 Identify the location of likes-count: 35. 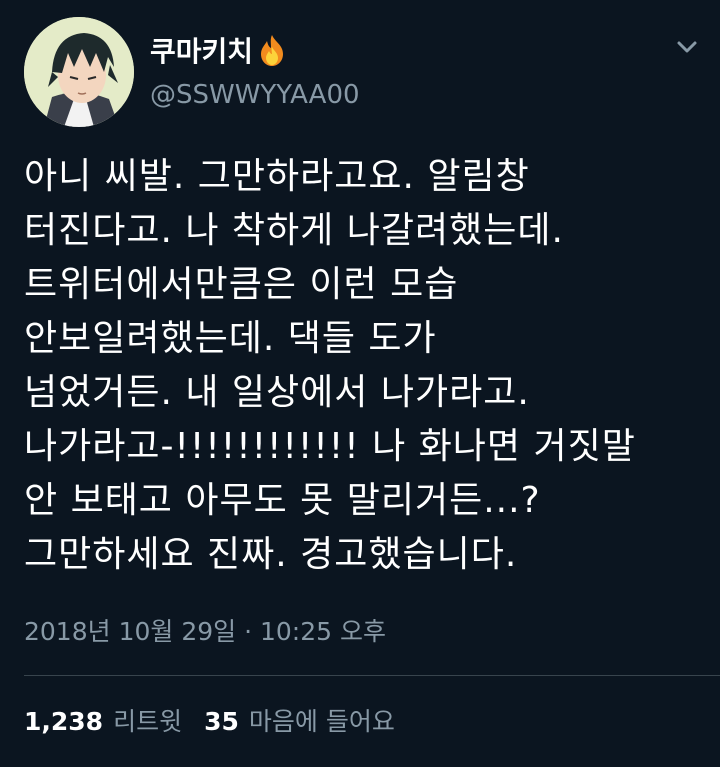
(221, 721).